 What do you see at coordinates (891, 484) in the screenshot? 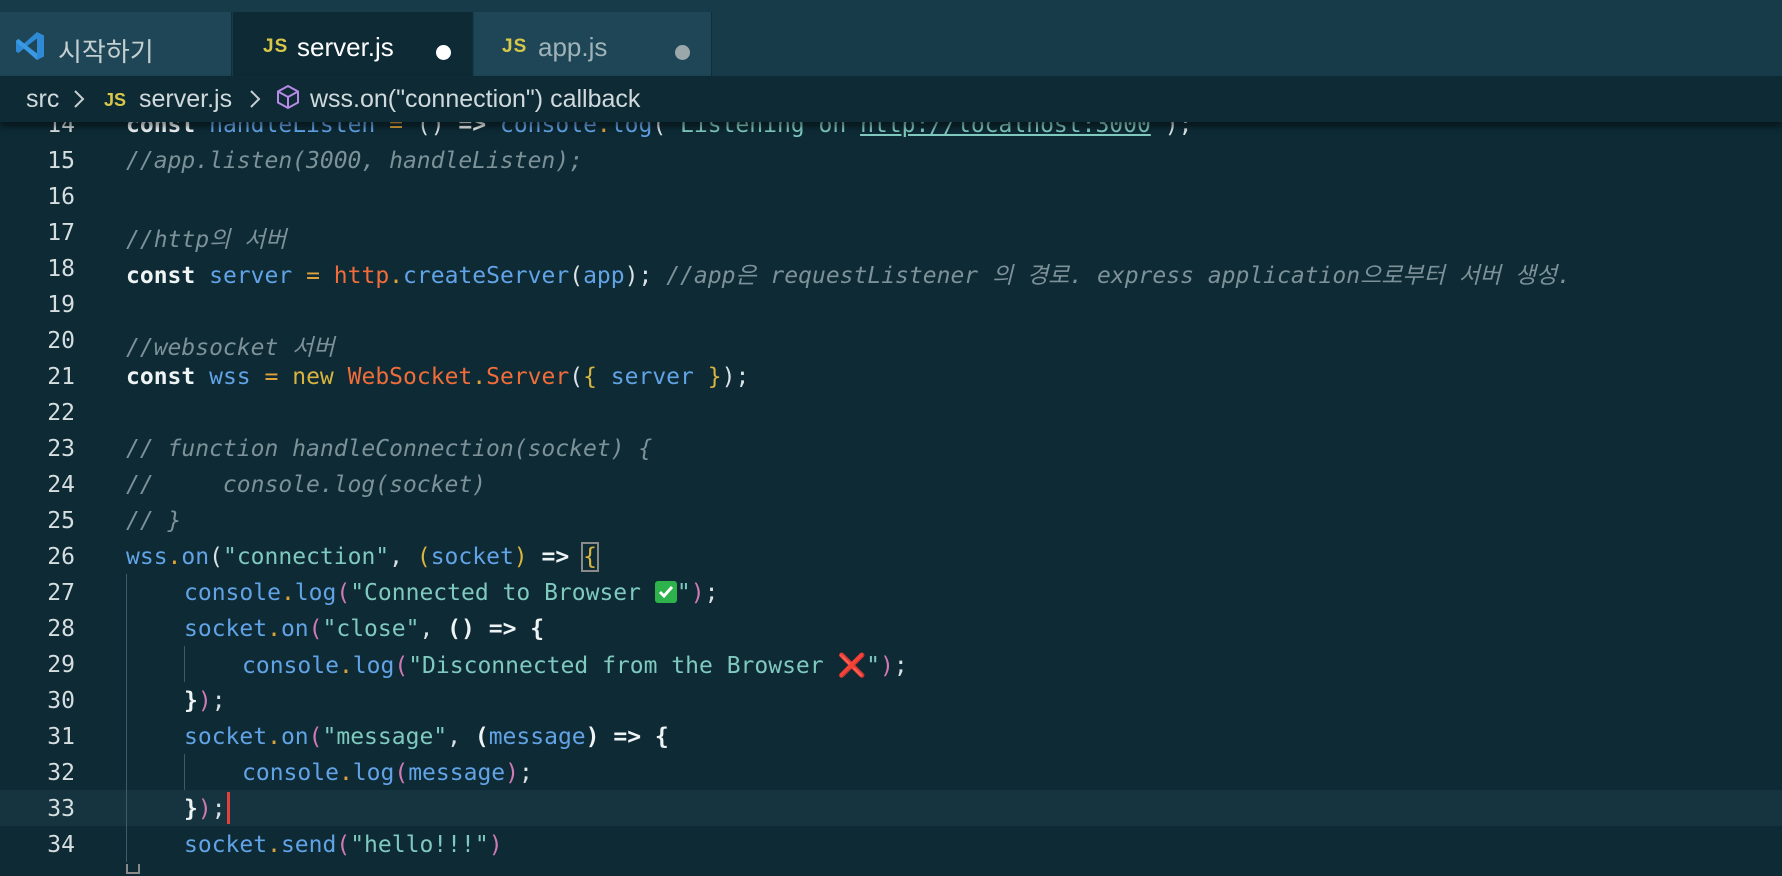
I see `code-line: 24 // console.log(socket)` at bounding box center [891, 484].